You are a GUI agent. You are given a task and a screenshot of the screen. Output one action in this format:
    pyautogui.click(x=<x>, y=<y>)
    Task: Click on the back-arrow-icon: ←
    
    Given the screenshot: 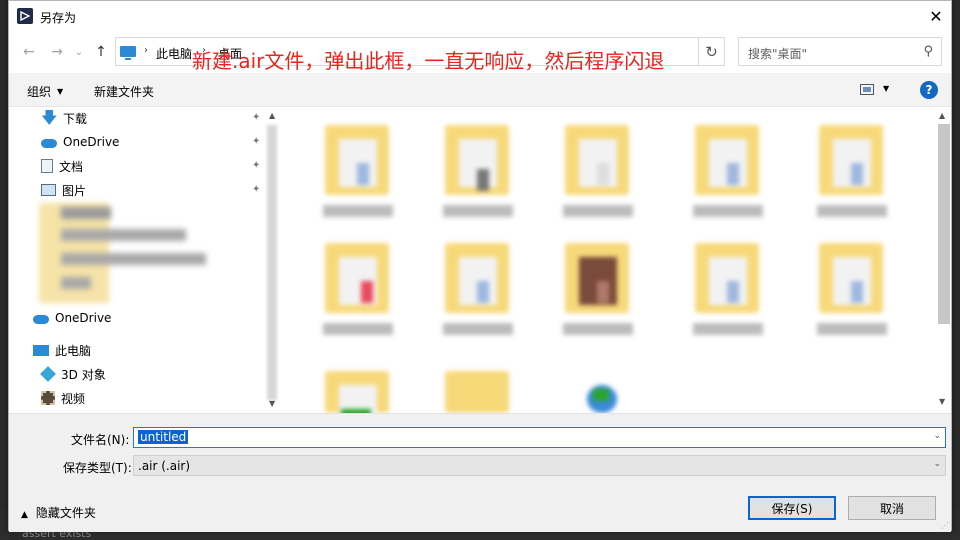 What is the action you would take?
    pyautogui.click(x=29, y=52)
    